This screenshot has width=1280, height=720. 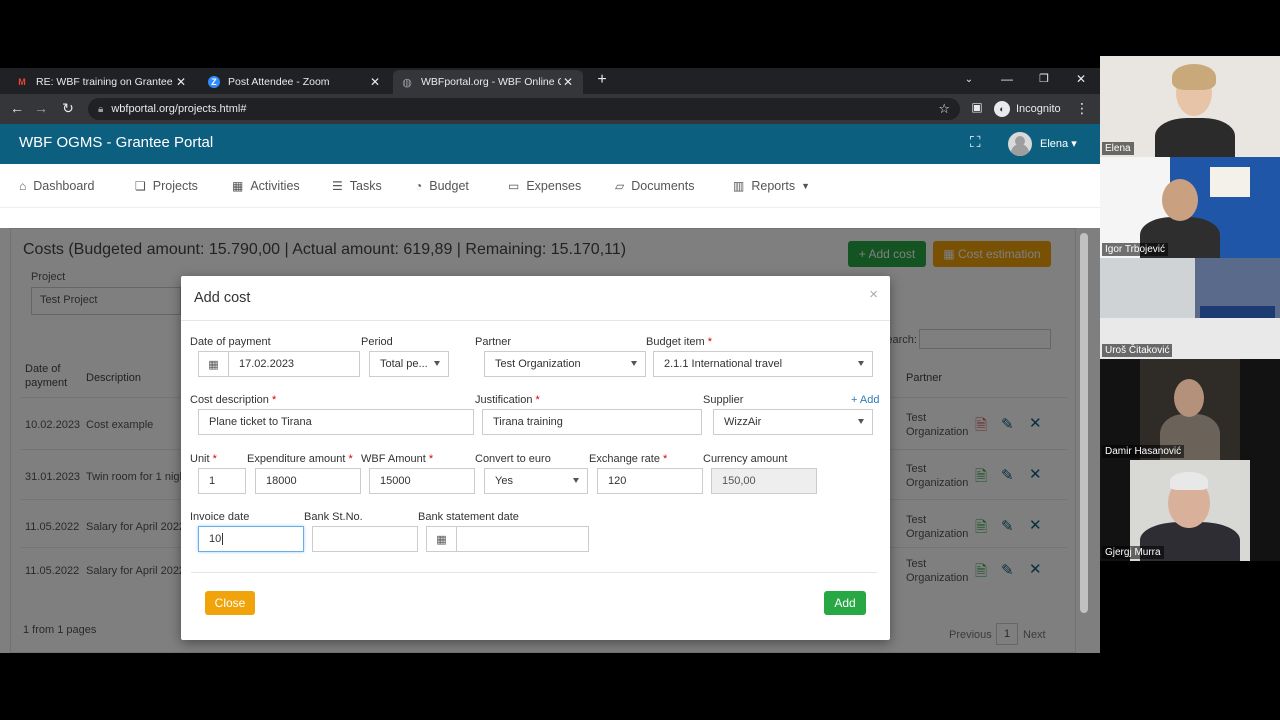 What do you see at coordinates (1190, 106) in the screenshot?
I see `participant-tile: Elena` at bounding box center [1190, 106].